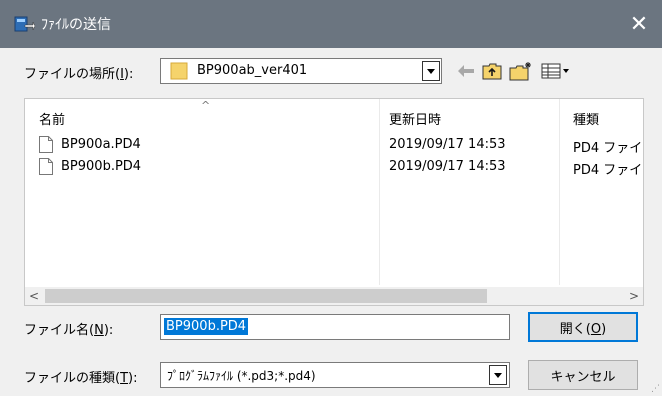  Describe the element at coordinates (415, 118) in the screenshot. I see `column-header-date: 更新日時` at that location.